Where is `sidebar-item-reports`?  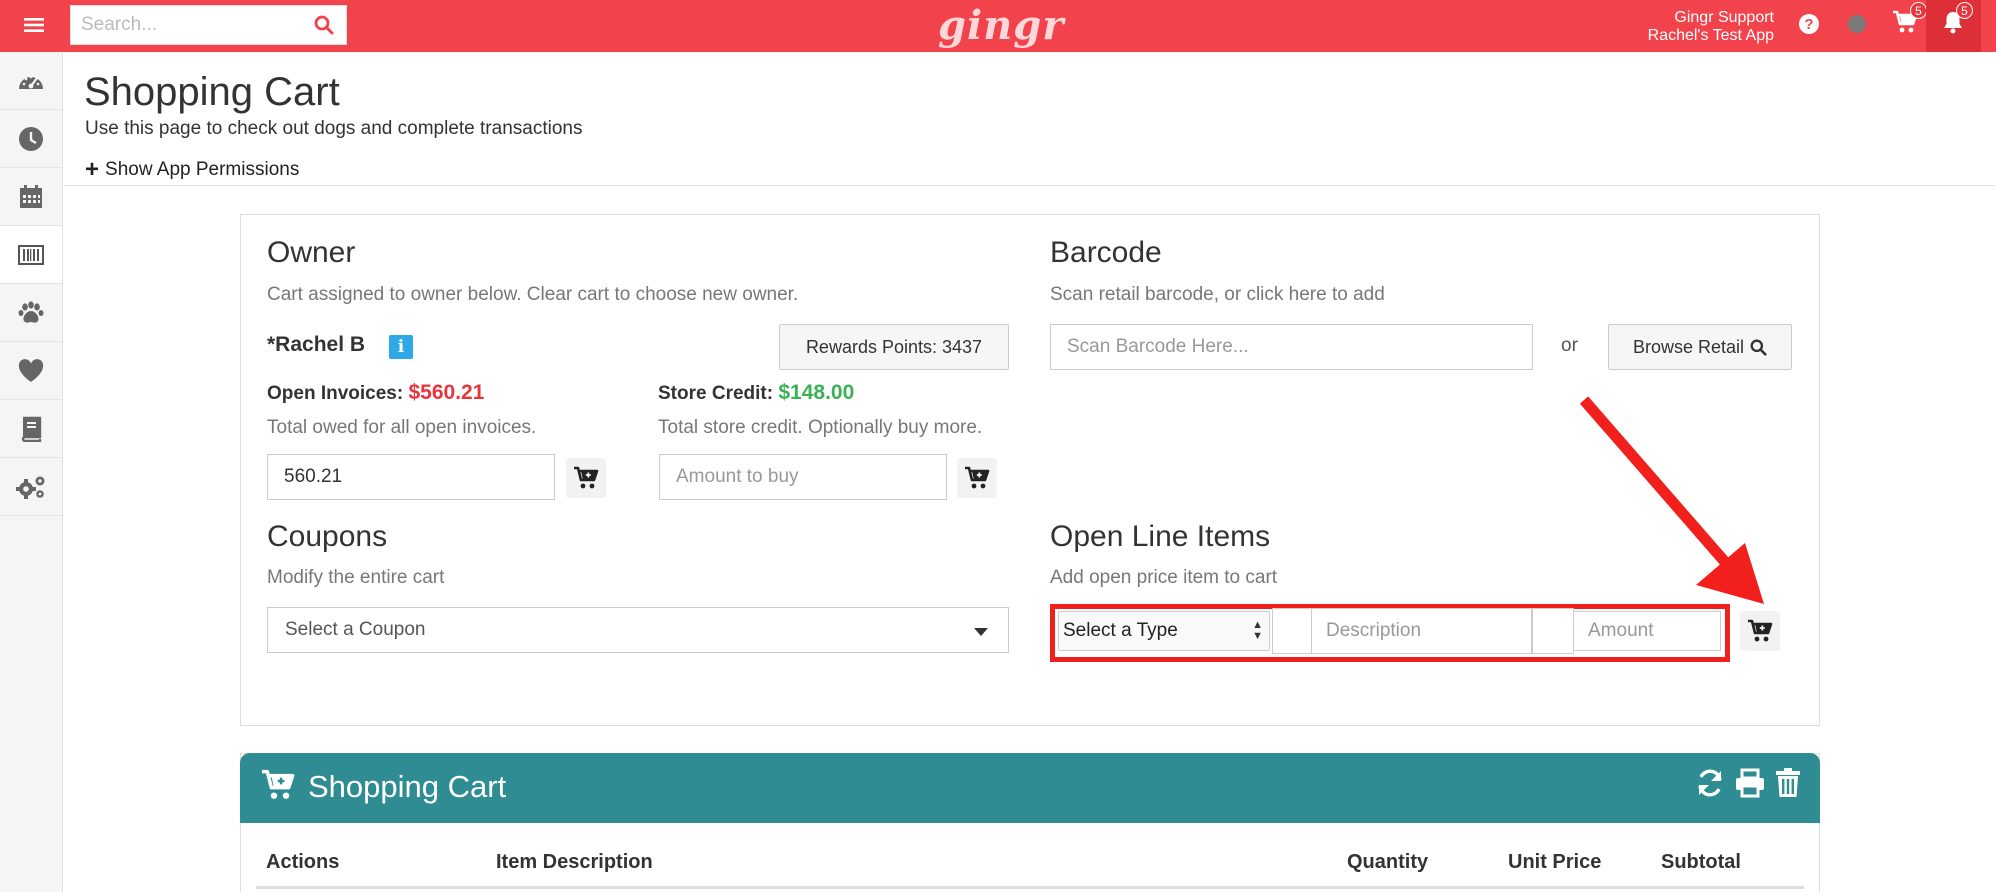 sidebar-item-reports is located at coordinates (31, 429).